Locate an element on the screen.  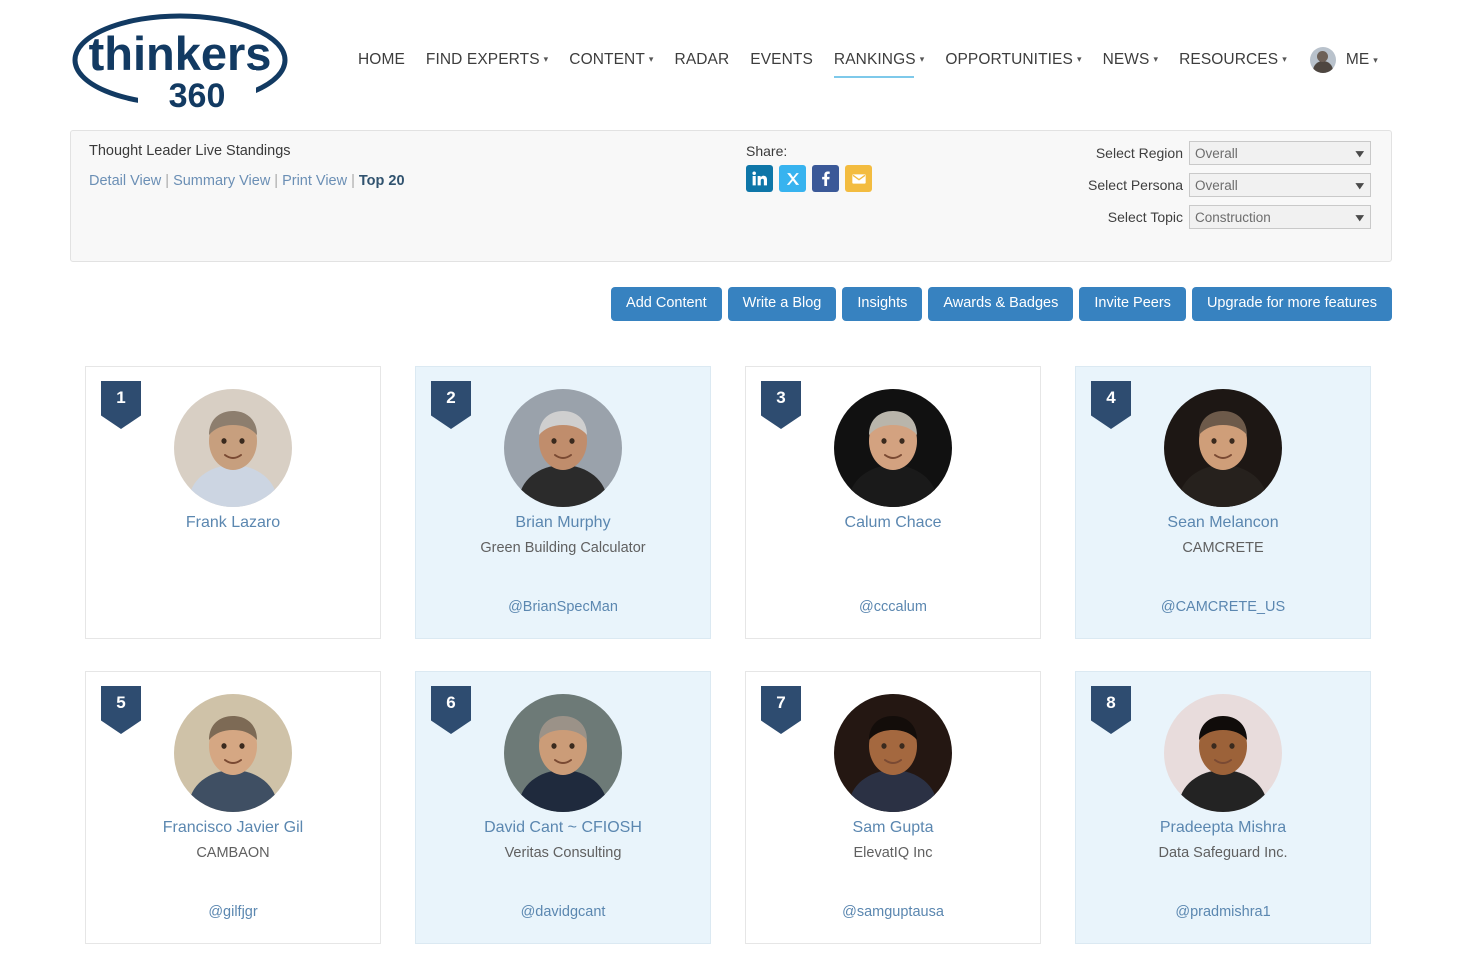
expert-company: Green Building Calculator is located at coordinates (563, 548).